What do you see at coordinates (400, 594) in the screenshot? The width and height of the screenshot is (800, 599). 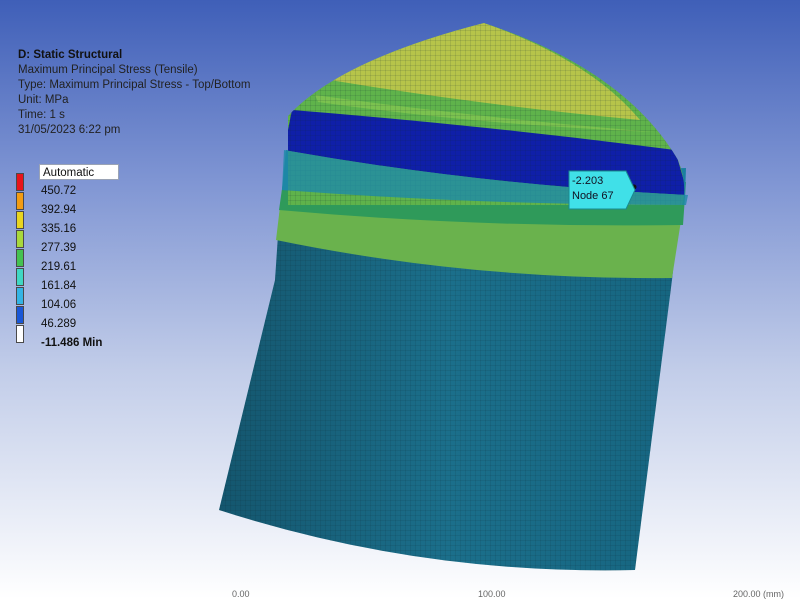 I see `scale-ruler: 0.00 100.00 200.00 (mm)` at bounding box center [400, 594].